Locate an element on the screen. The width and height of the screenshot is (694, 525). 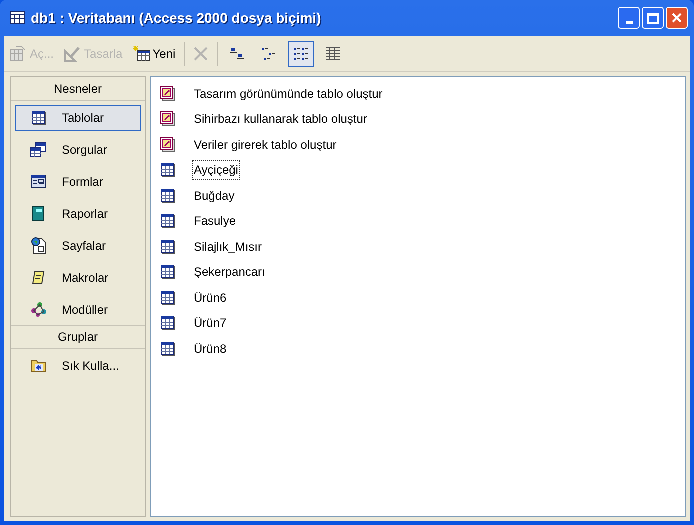
object-type-item: Raporlar is located at coordinates (78, 214).